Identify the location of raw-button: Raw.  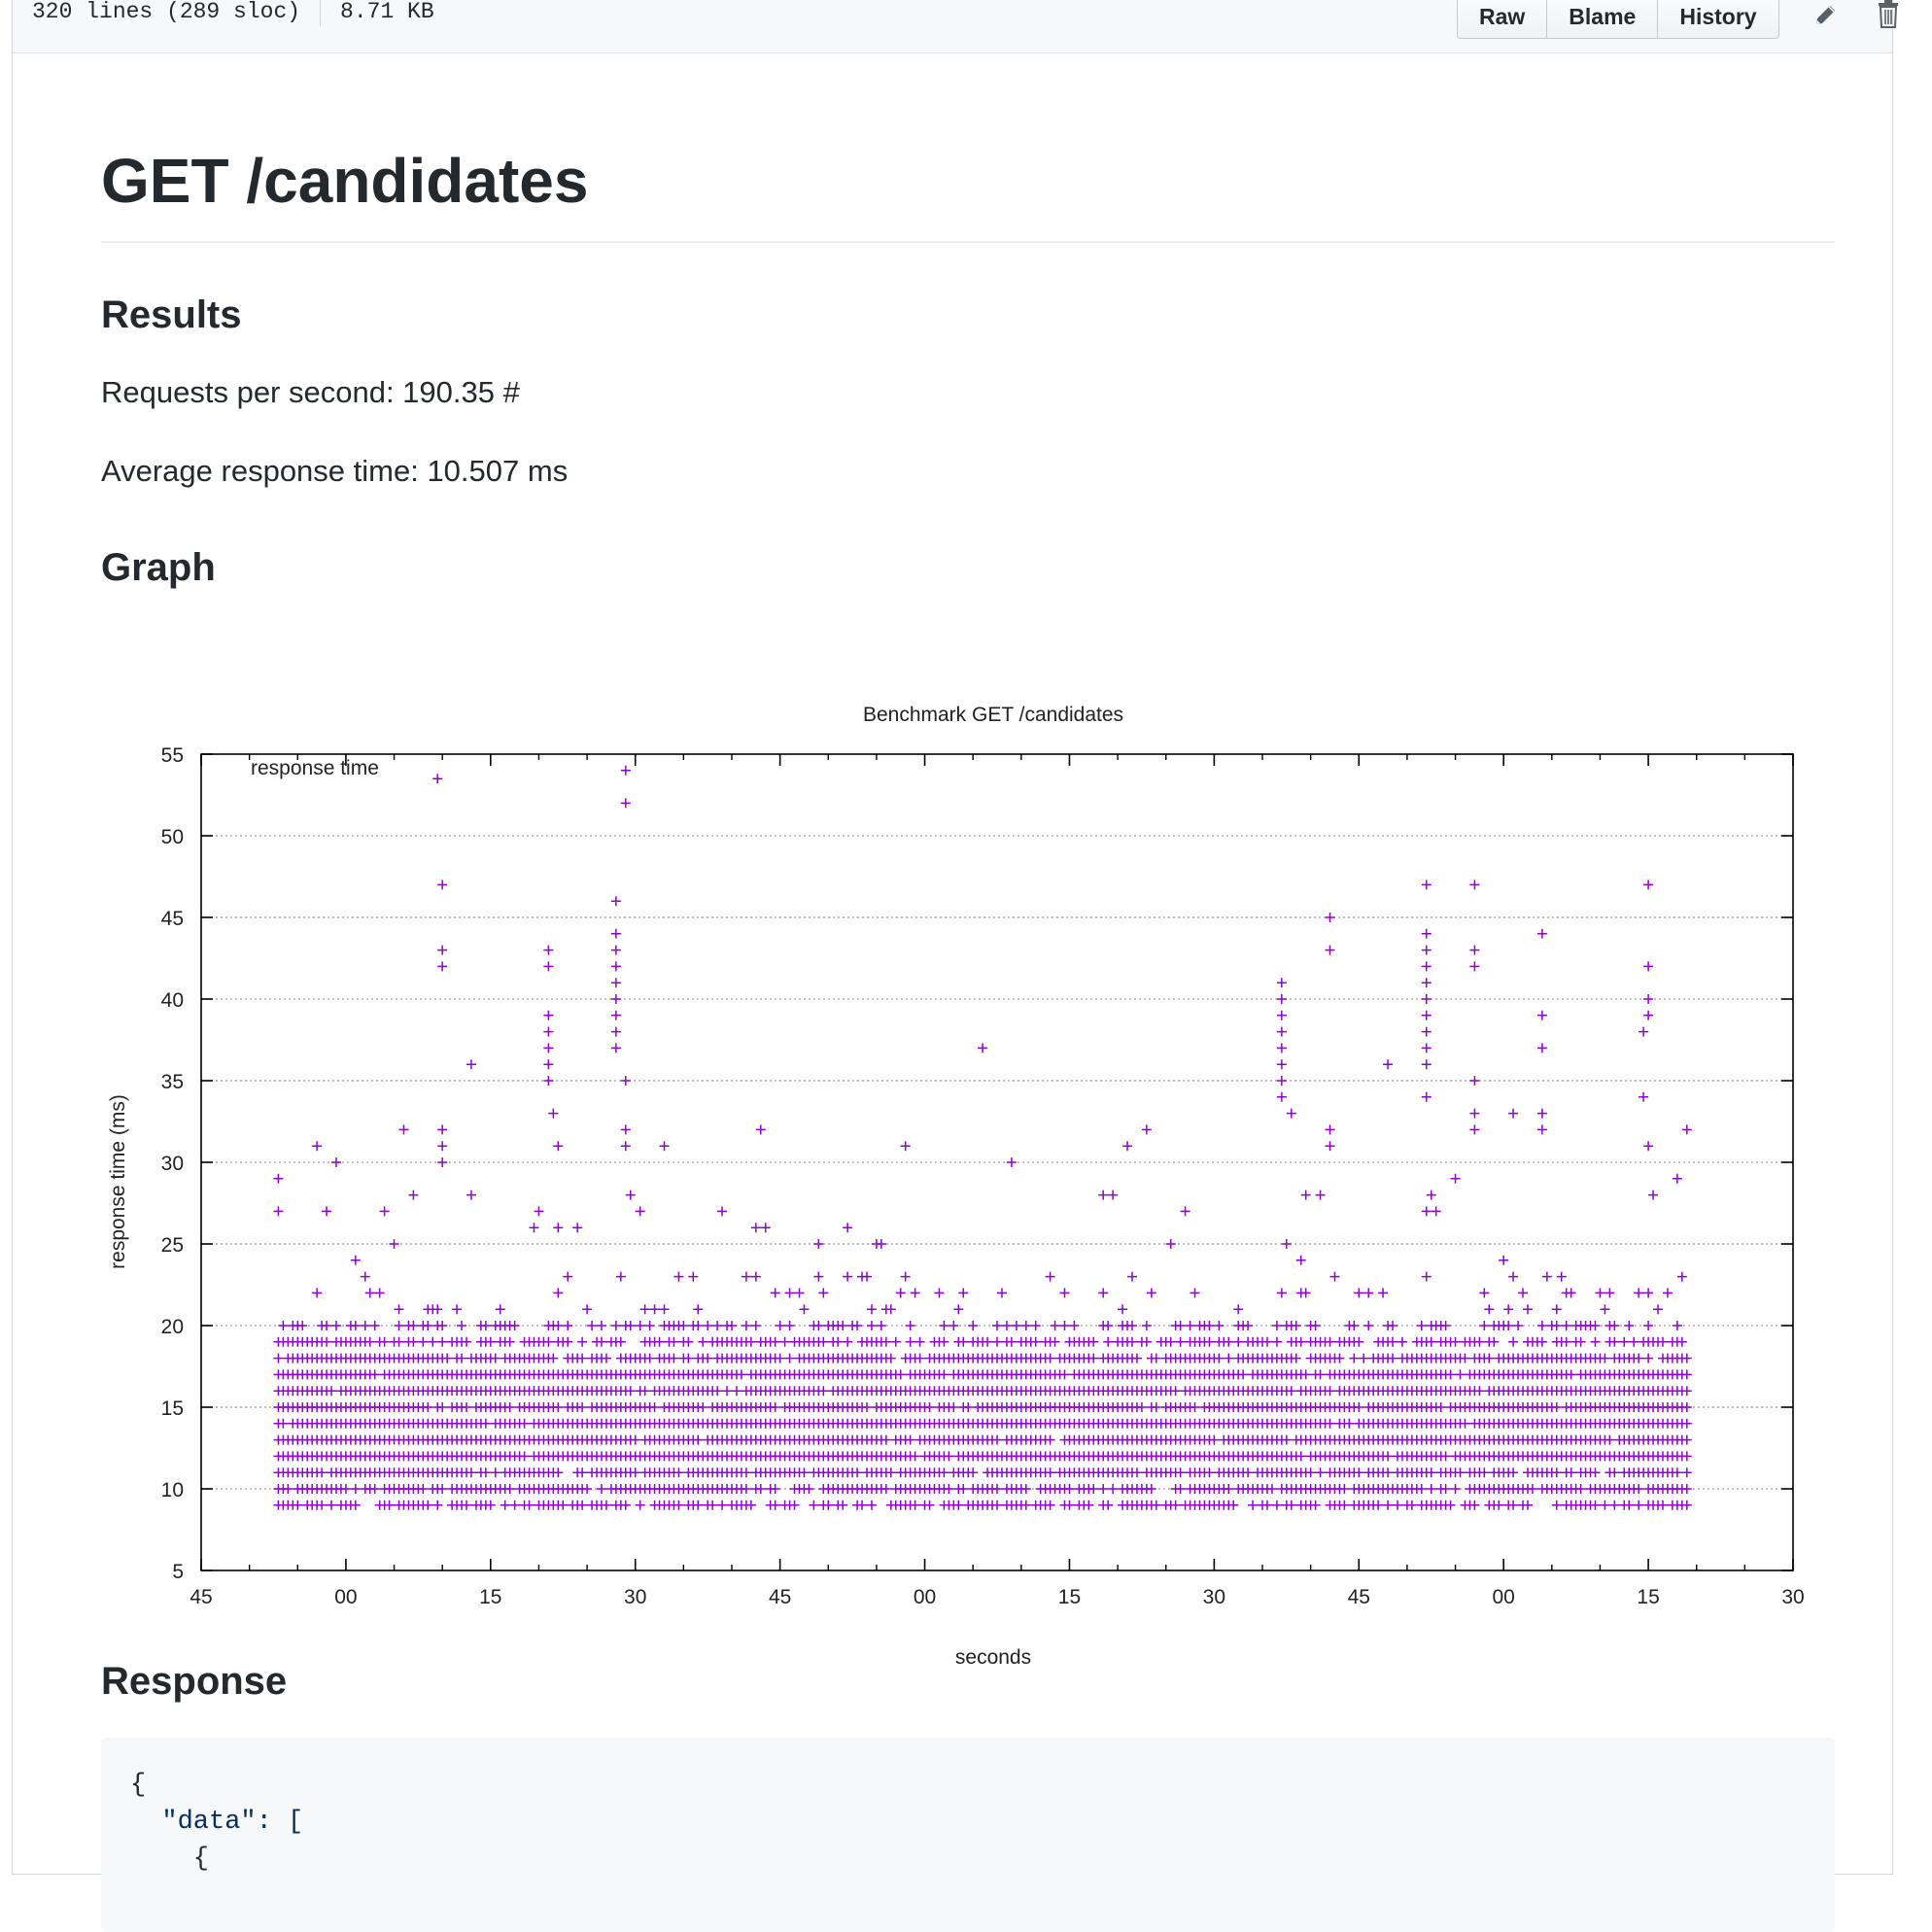
(1503, 19).